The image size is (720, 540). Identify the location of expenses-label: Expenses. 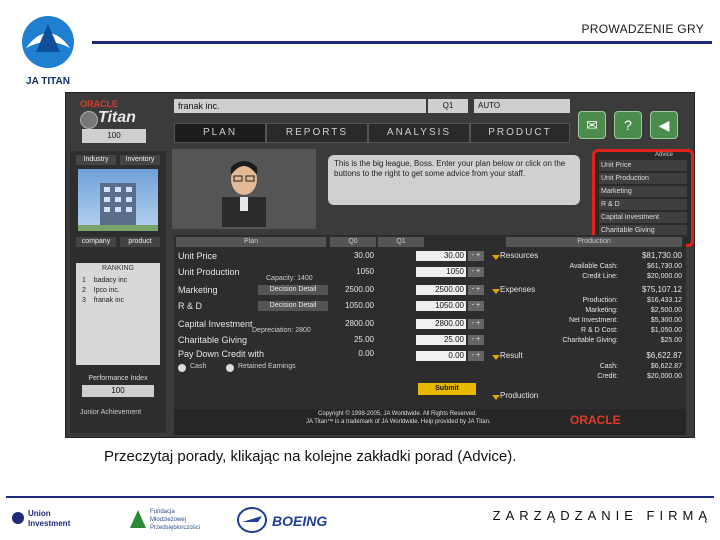
(518, 289).